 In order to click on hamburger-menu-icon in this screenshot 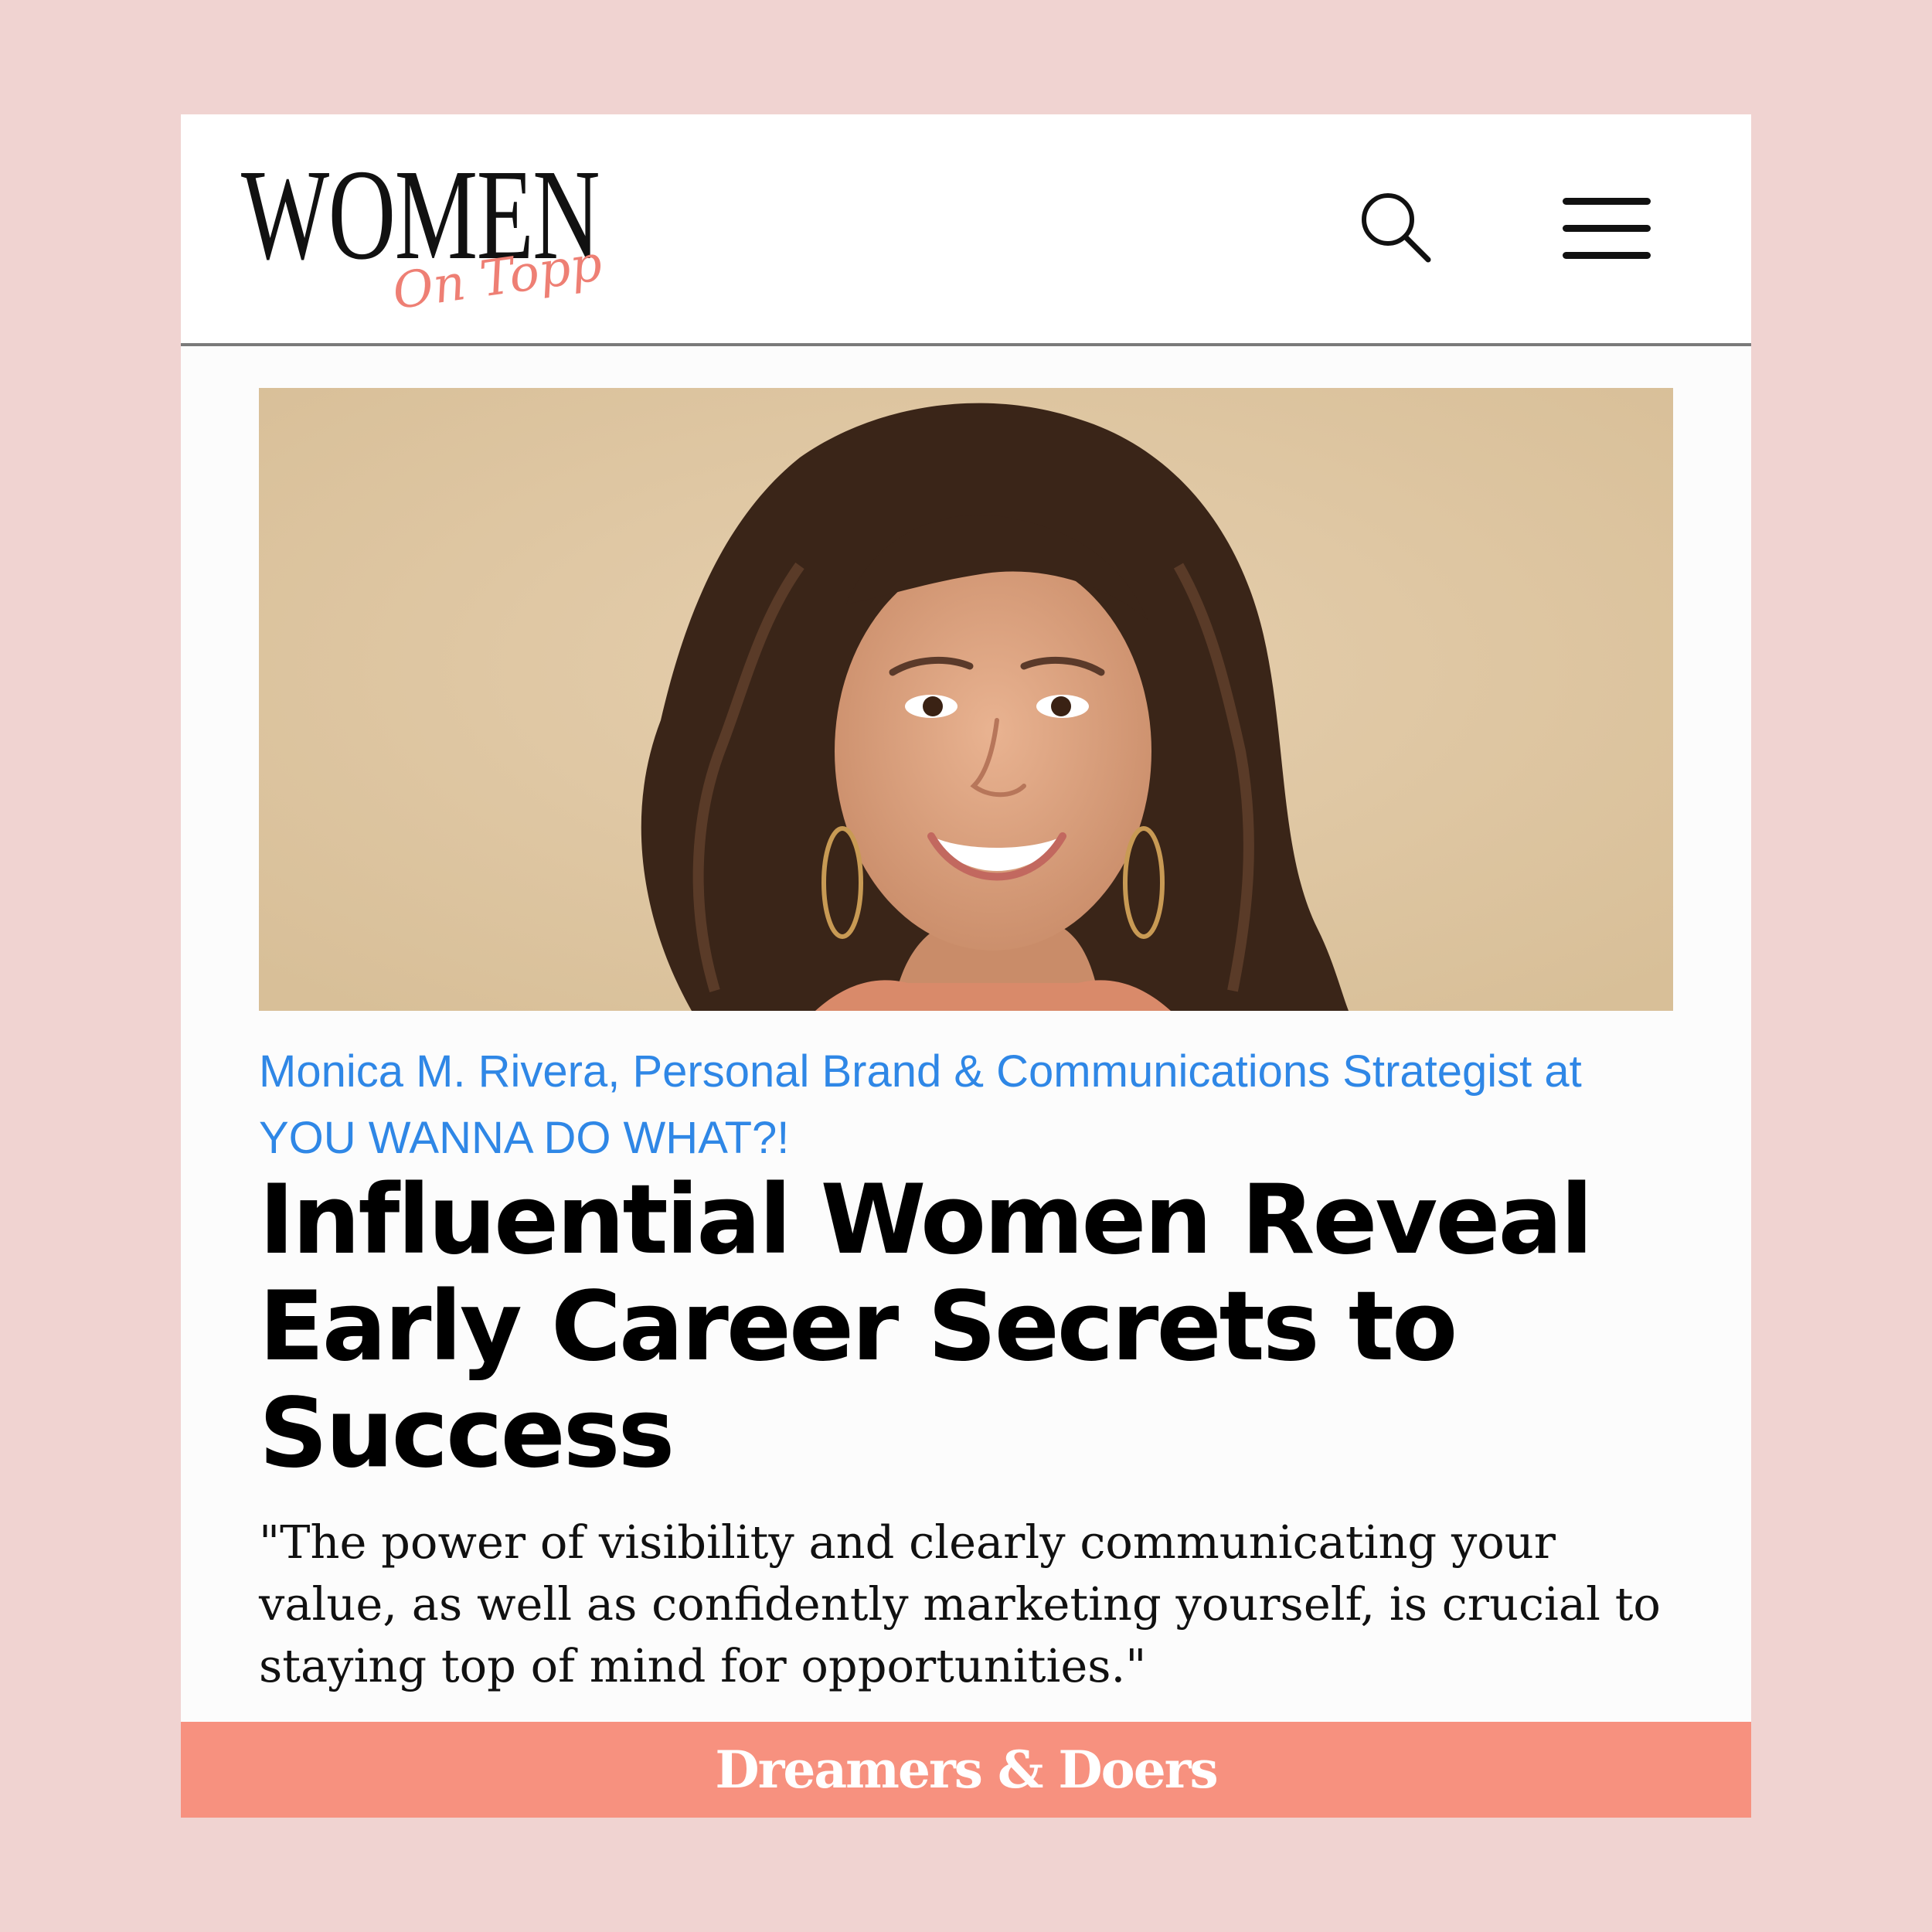, I will do `click(1607, 228)`.